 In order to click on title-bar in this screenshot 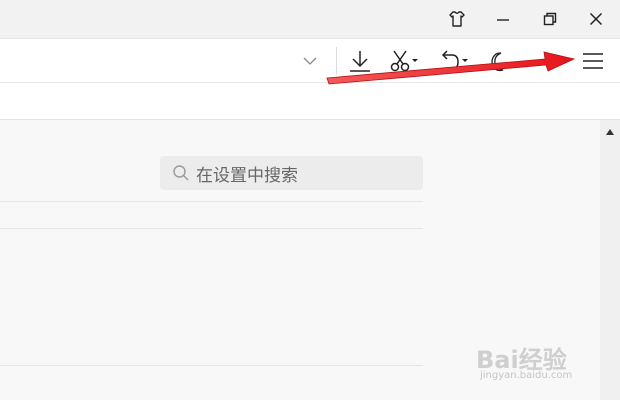, I will do `click(310, 19)`.